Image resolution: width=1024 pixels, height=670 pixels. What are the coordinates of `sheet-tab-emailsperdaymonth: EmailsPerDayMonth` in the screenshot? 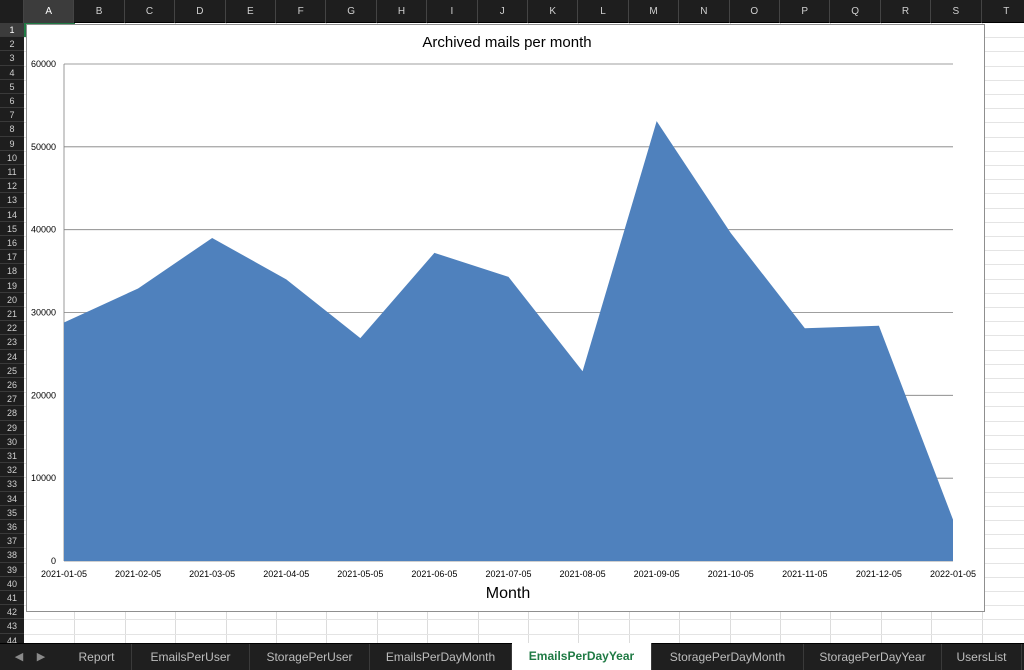 It's located at (441, 657).